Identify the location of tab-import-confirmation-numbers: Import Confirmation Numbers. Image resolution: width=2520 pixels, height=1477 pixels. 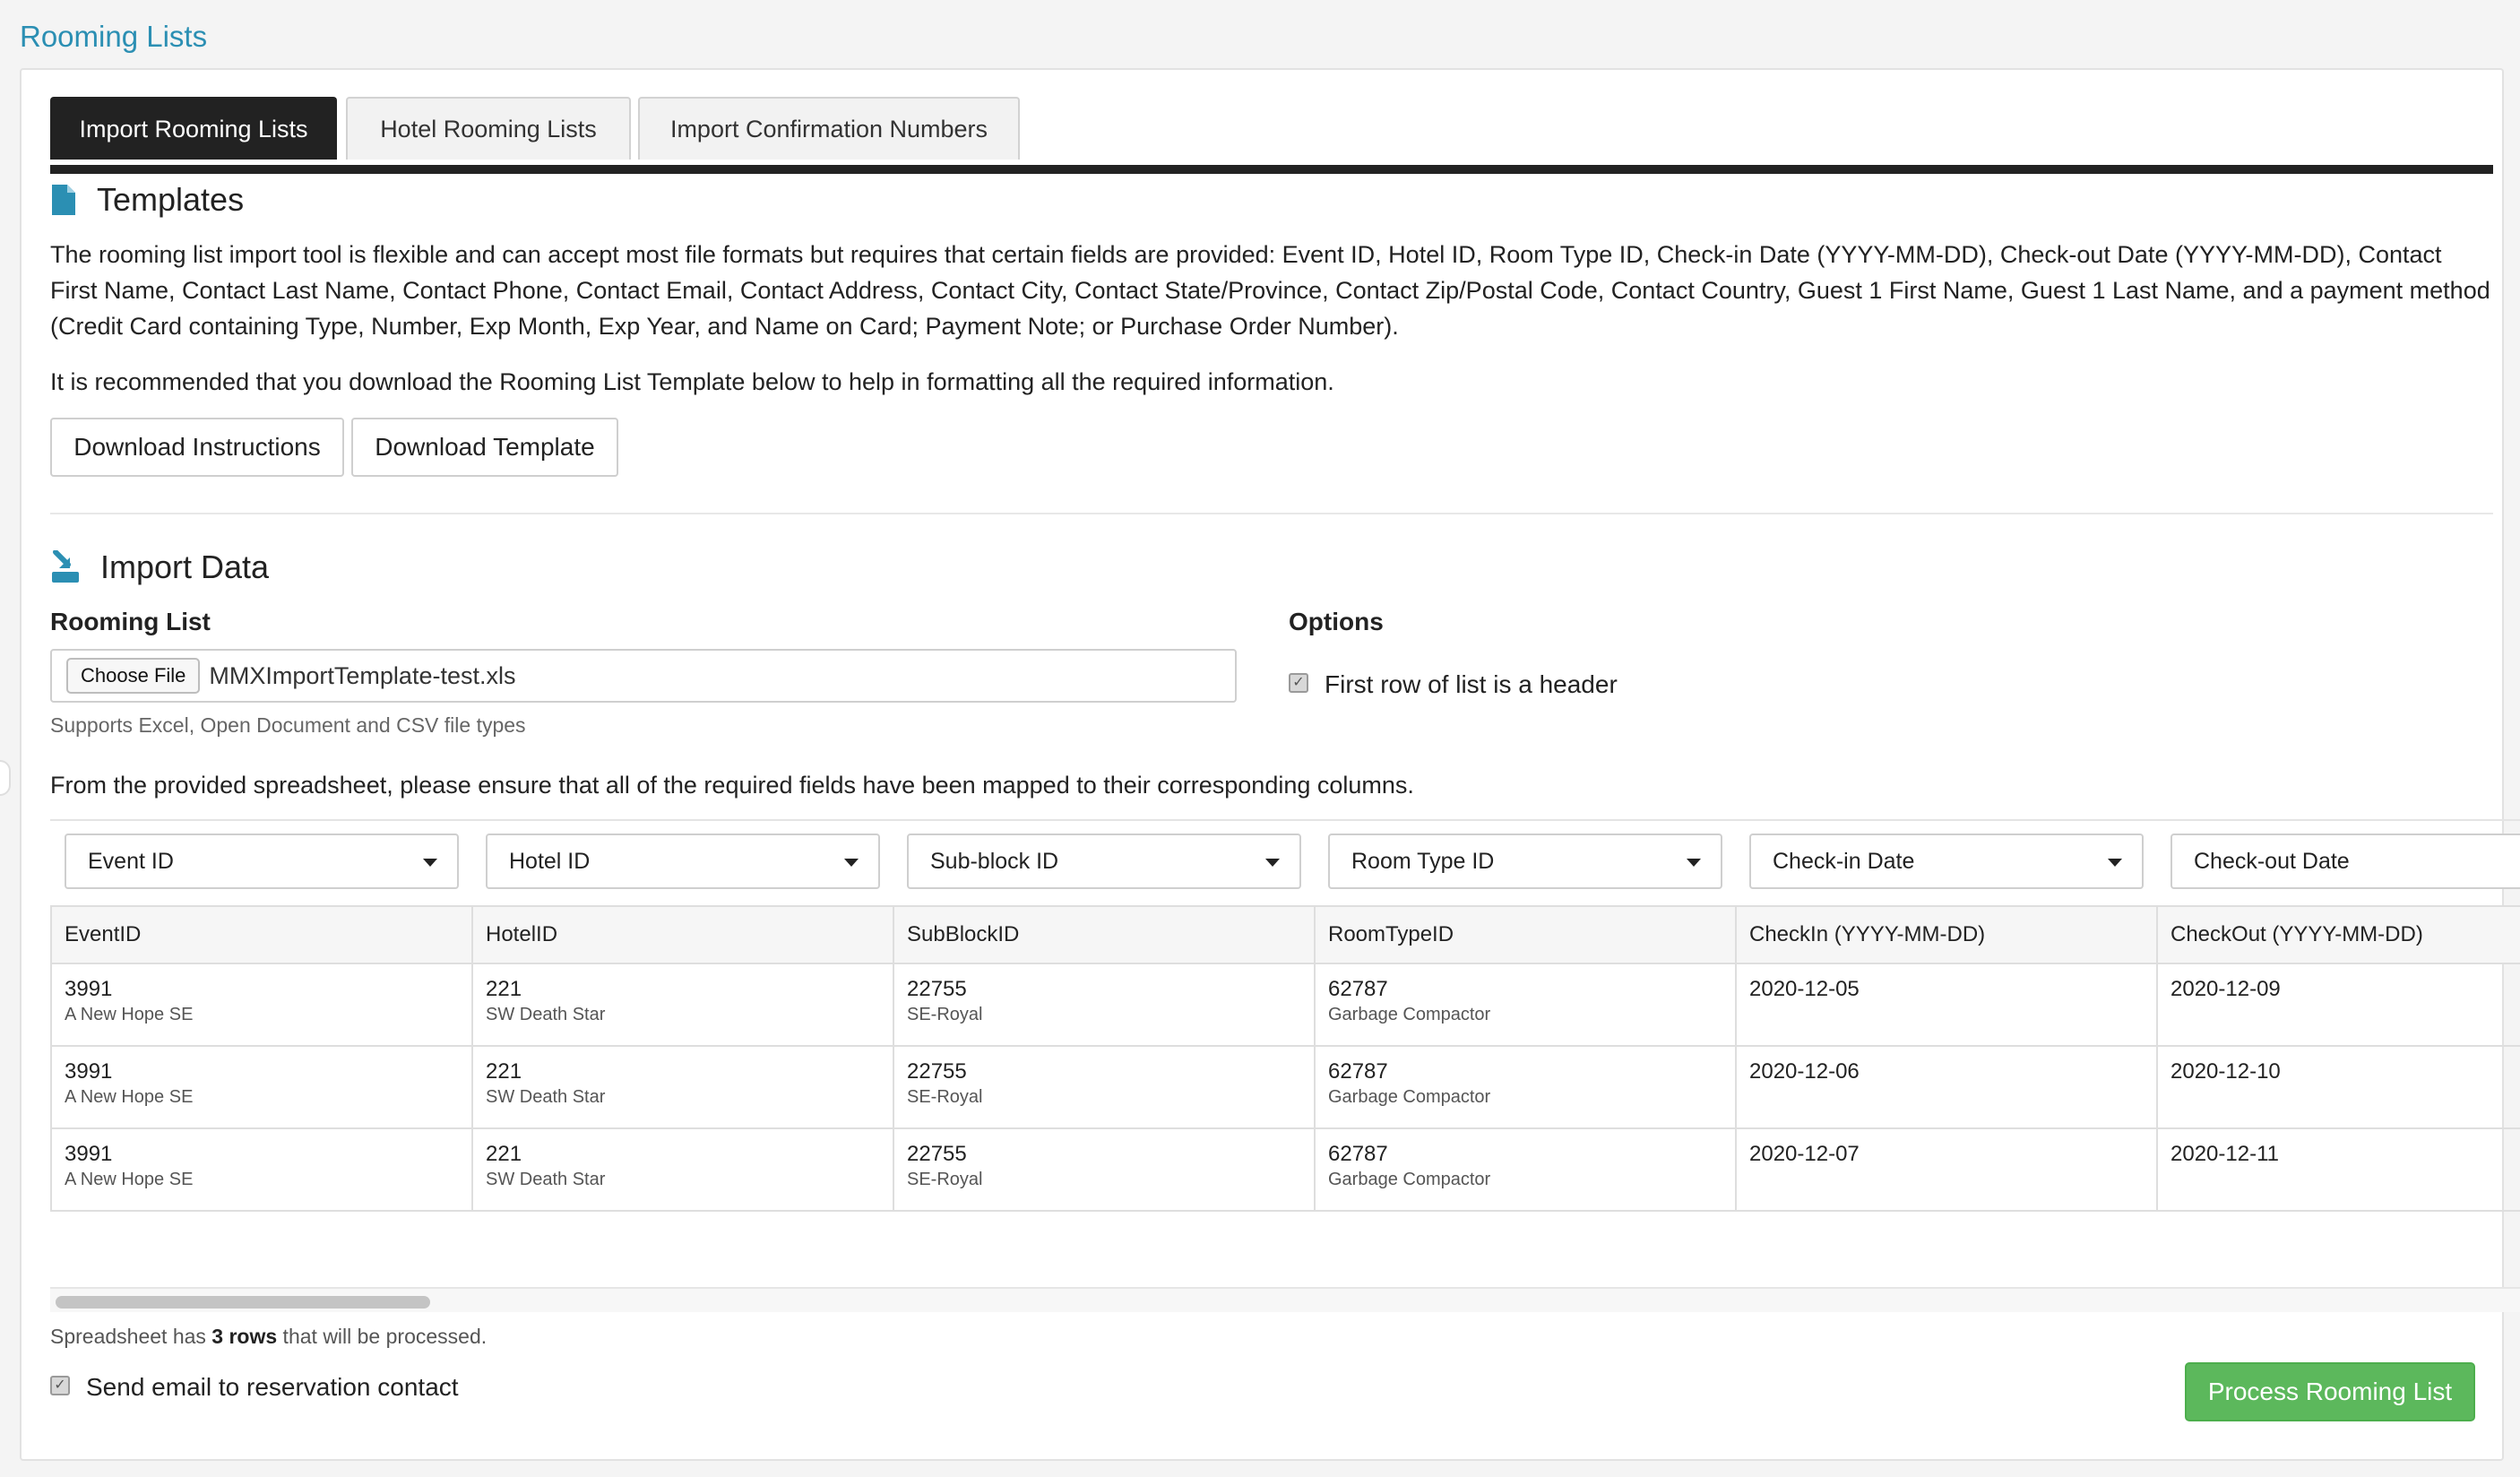
(829, 128).